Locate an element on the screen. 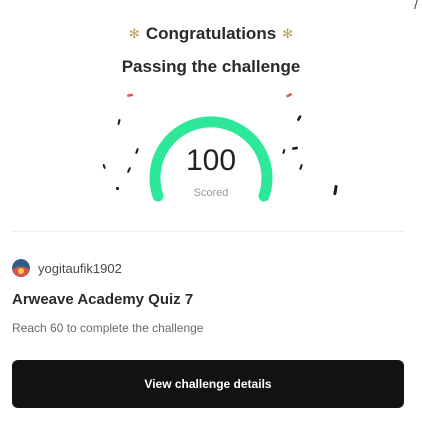  quiz-title: Arweave Academy Quiz 7 is located at coordinates (103, 299).